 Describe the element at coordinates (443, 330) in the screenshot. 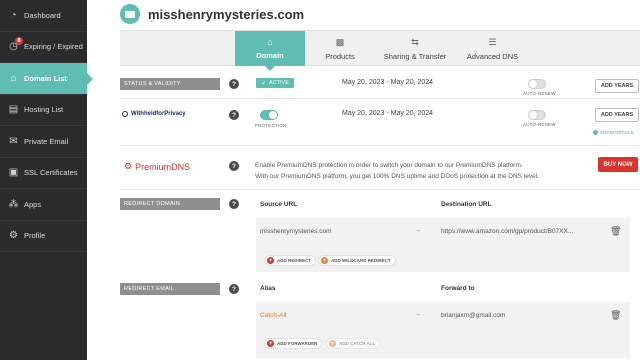

I see `redirect-email-panel` at that location.